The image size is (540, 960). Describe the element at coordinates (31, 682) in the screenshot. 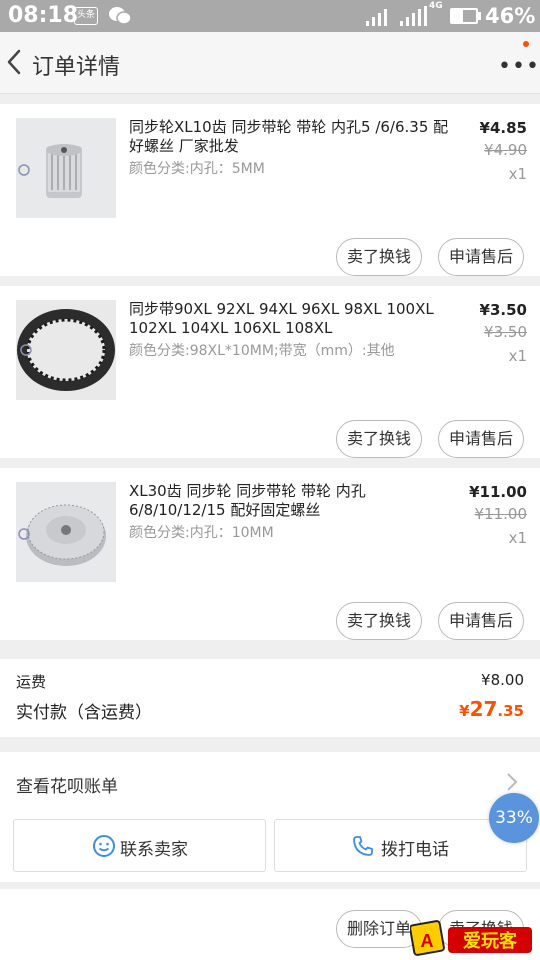

I see `shipping-label: 运费` at that location.